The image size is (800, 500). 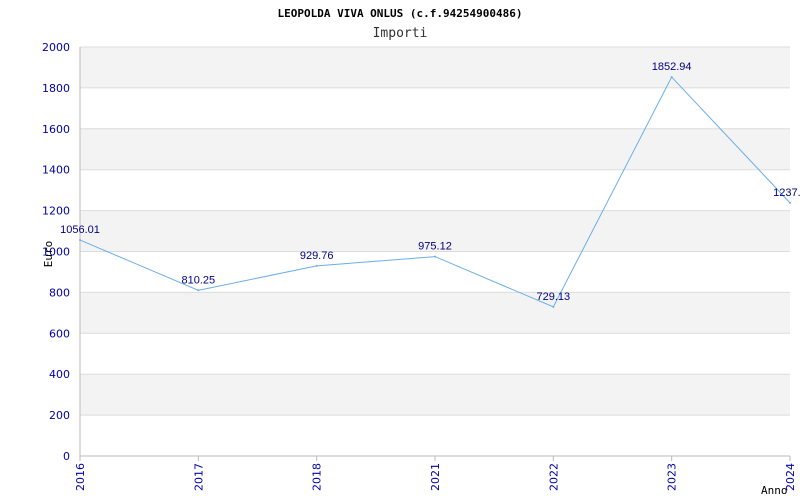 What do you see at coordinates (56, 211) in the screenshot?
I see `y-tick-label: 1200` at bounding box center [56, 211].